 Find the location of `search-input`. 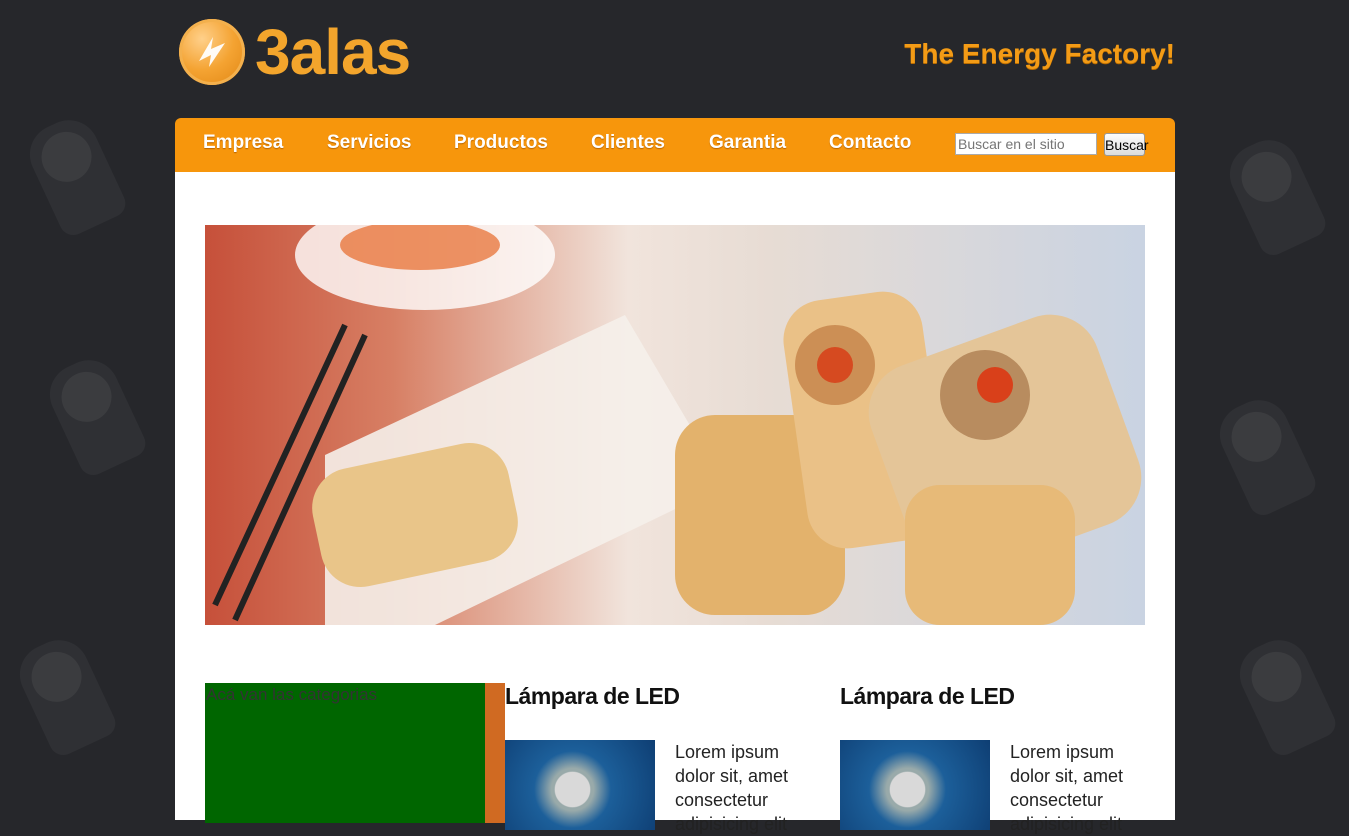

search-input is located at coordinates (1026, 144).